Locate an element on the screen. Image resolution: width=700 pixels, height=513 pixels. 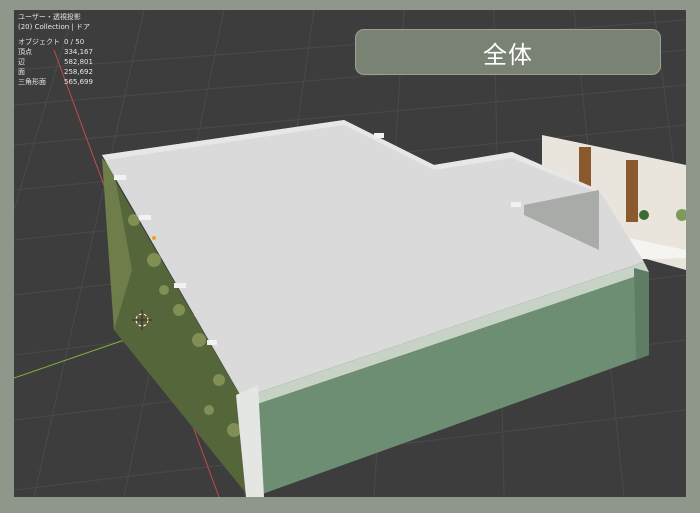
stat-label: 面 is located at coordinates (21, 72).